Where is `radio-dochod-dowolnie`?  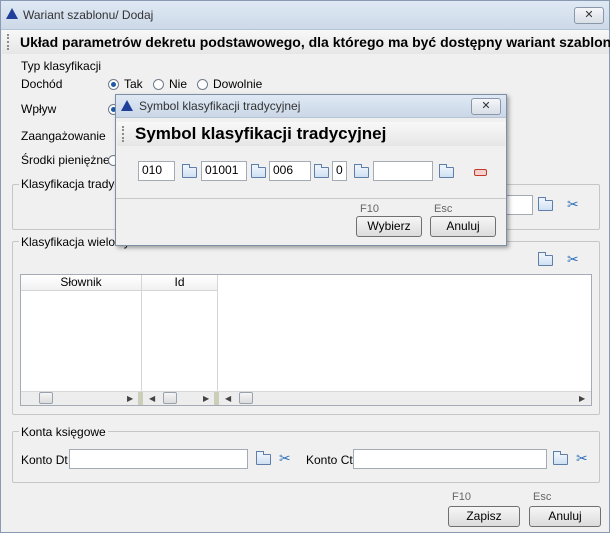
radio-dochod-dowolnie is located at coordinates (202, 84).